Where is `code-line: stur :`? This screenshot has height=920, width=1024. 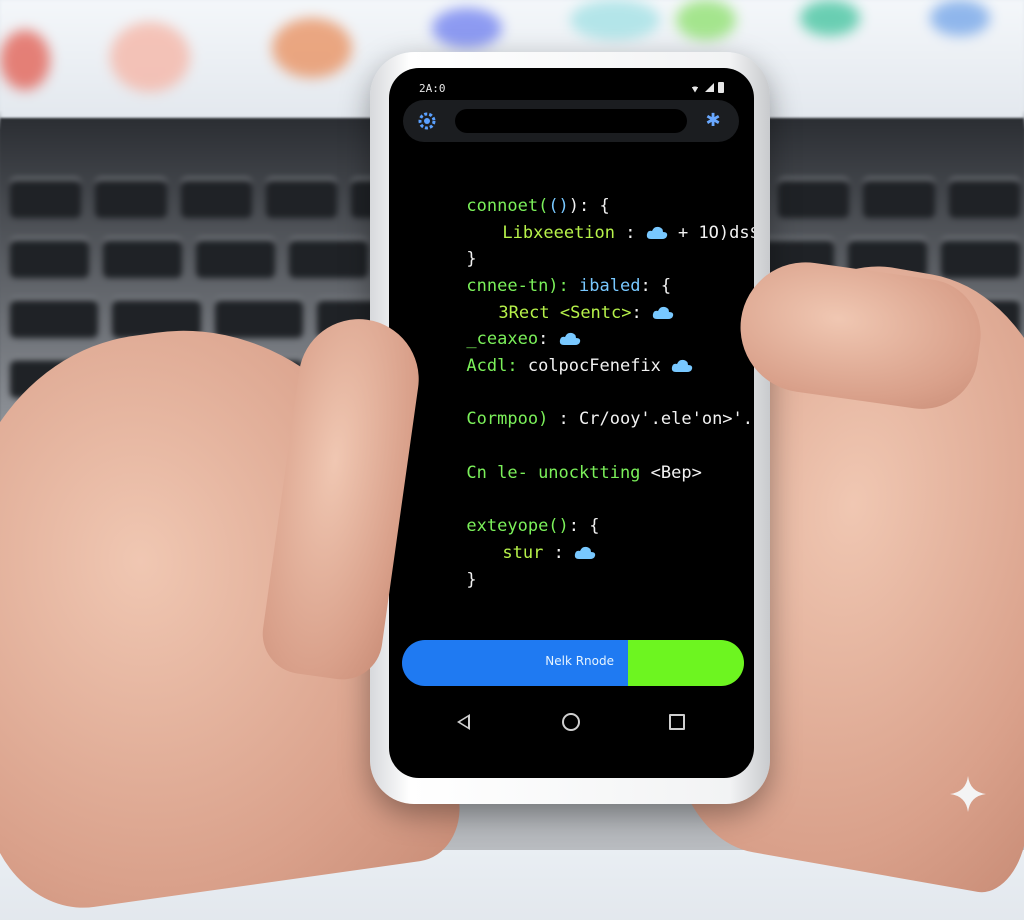
code-line: stur : is located at coordinates (518, 540).